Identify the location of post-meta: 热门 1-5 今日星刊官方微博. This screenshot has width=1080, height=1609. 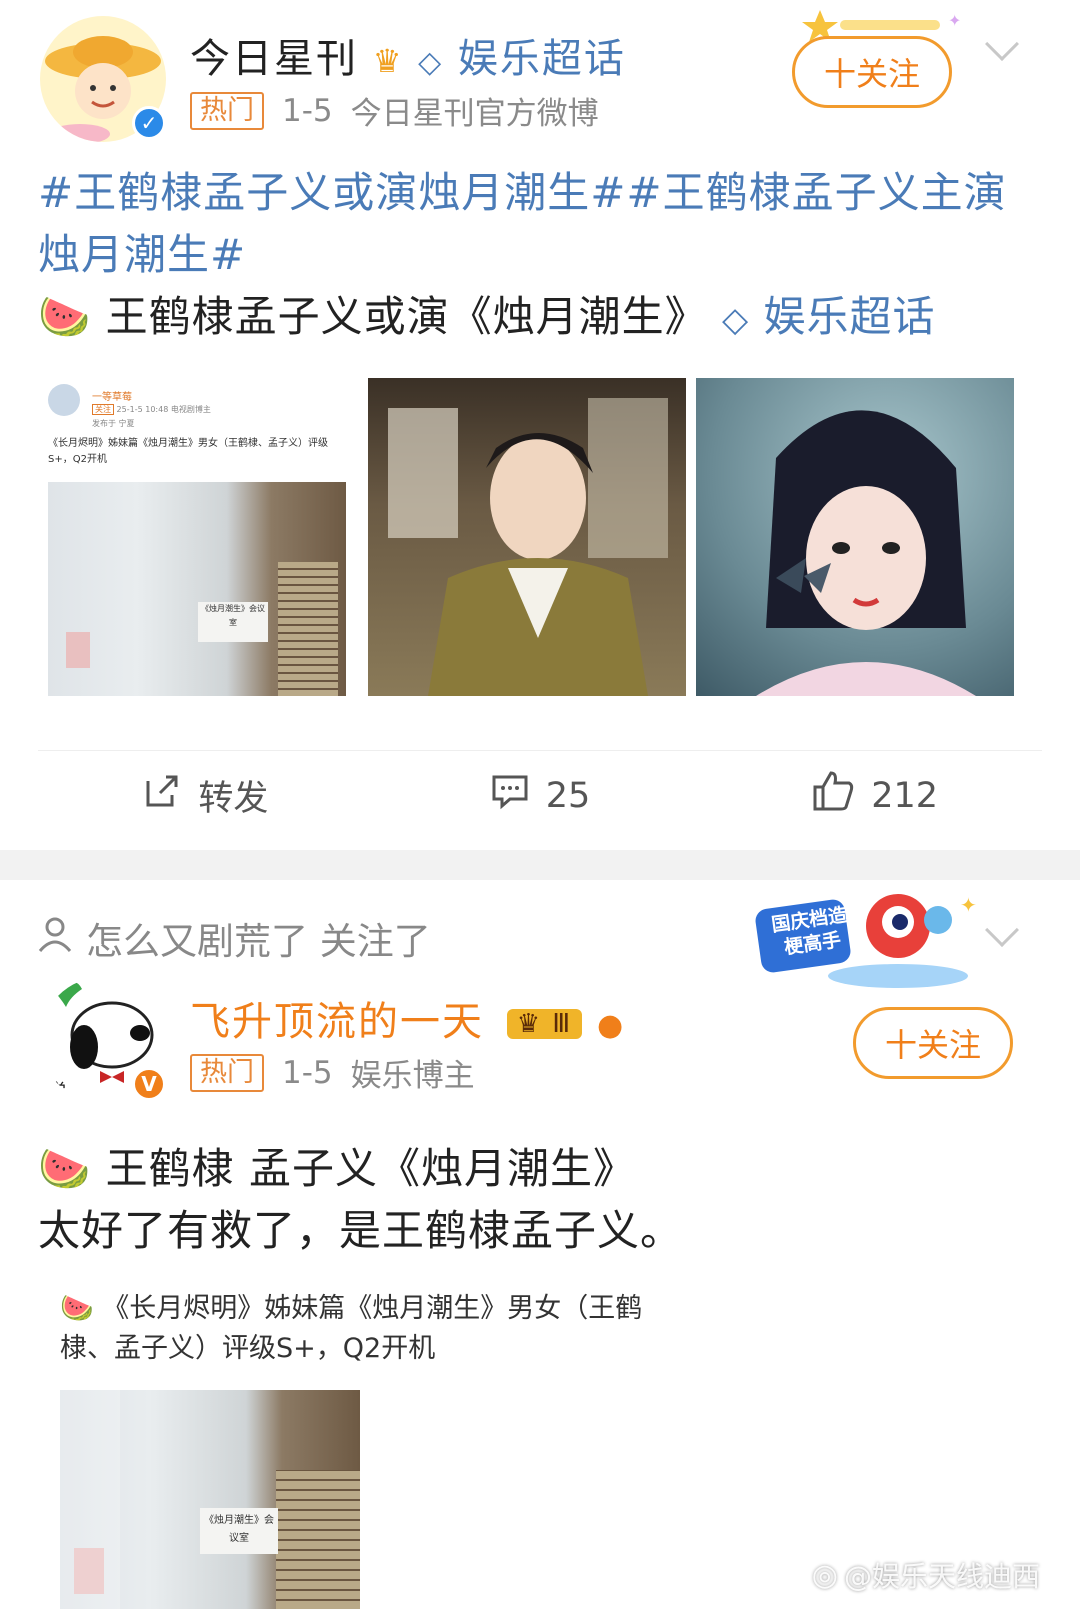
(394, 110).